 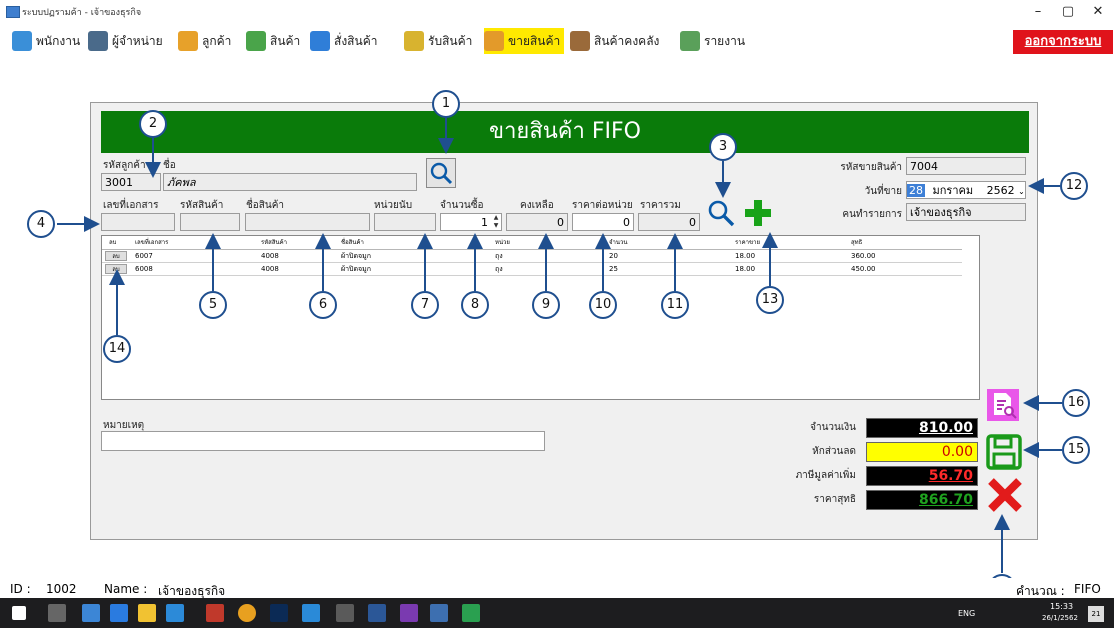 What do you see at coordinates (745, 256) in the screenshot?
I see `cell-price: 18.00` at bounding box center [745, 256].